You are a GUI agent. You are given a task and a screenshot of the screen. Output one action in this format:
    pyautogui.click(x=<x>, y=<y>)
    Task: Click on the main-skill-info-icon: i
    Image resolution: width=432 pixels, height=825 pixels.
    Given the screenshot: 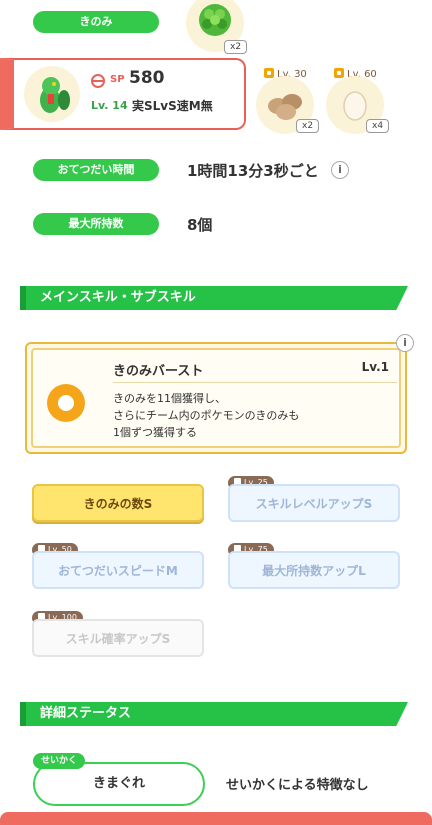 What is the action you would take?
    pyautogui.click(x=405, y=343)
    